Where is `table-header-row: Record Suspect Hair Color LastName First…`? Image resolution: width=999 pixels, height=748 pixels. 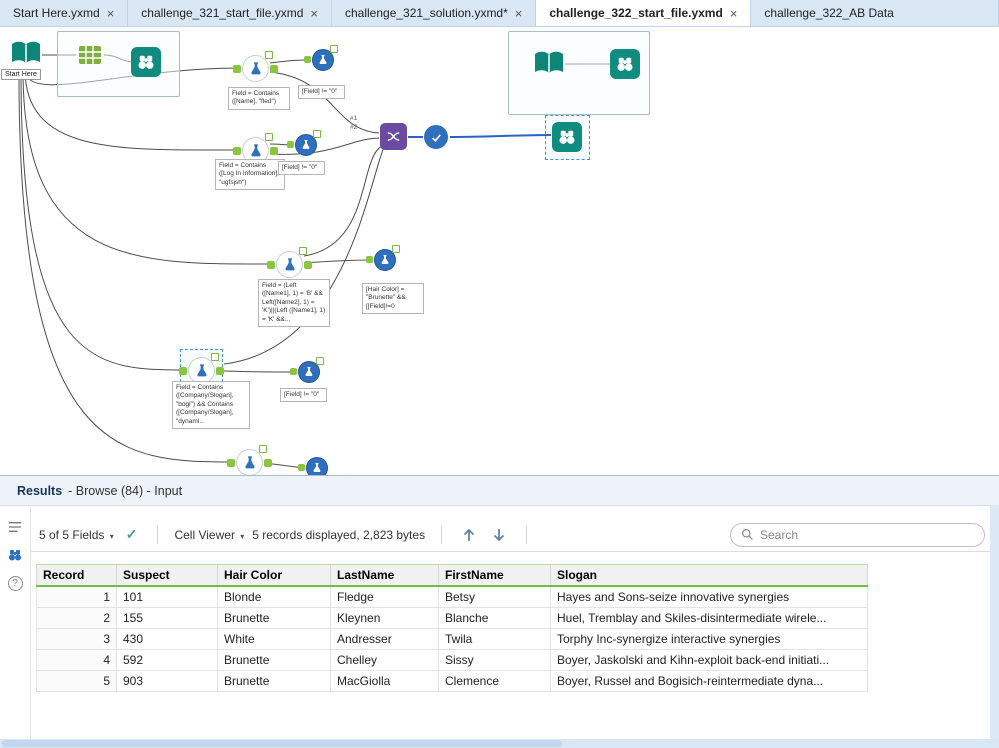
table-header-row: Record Suspect Hair Color LastName First… is located at coordinates (452, 575).